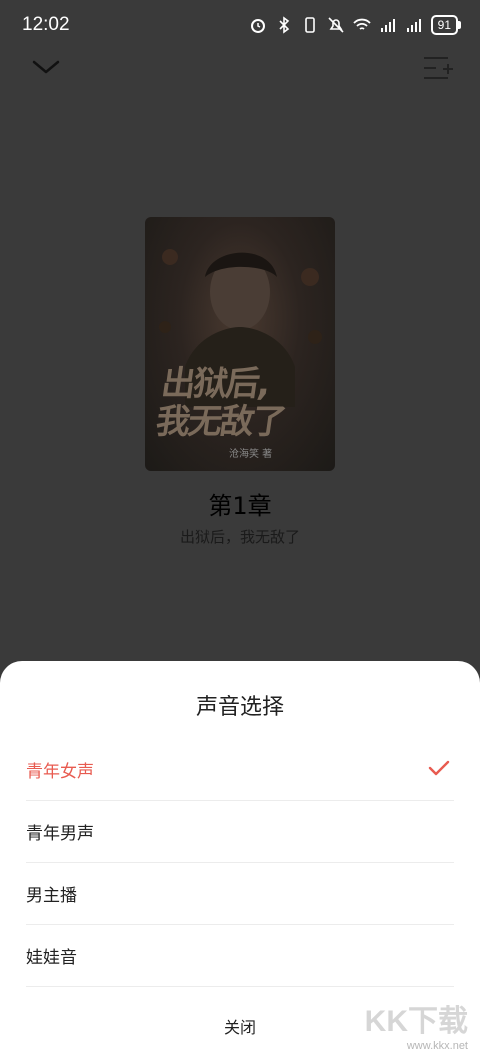 The height and width of the screenshot is (1058, 480). What do you see at coordinates (240, 956) in the screenshot?
I see `voice-option-baby-voice: 娃娃音` at bounding box center [240, 956].